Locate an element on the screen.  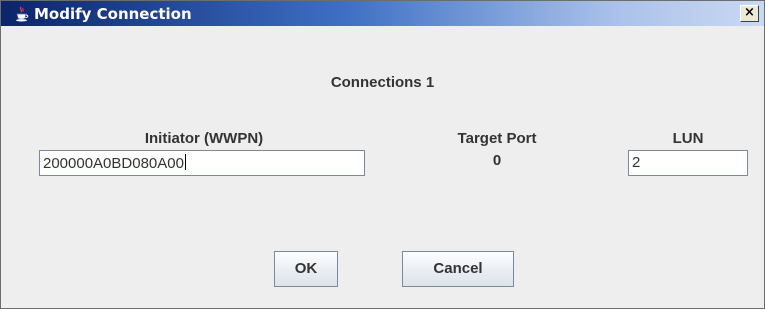
cancel-button: Cancel is located at coordinates (458, 269).